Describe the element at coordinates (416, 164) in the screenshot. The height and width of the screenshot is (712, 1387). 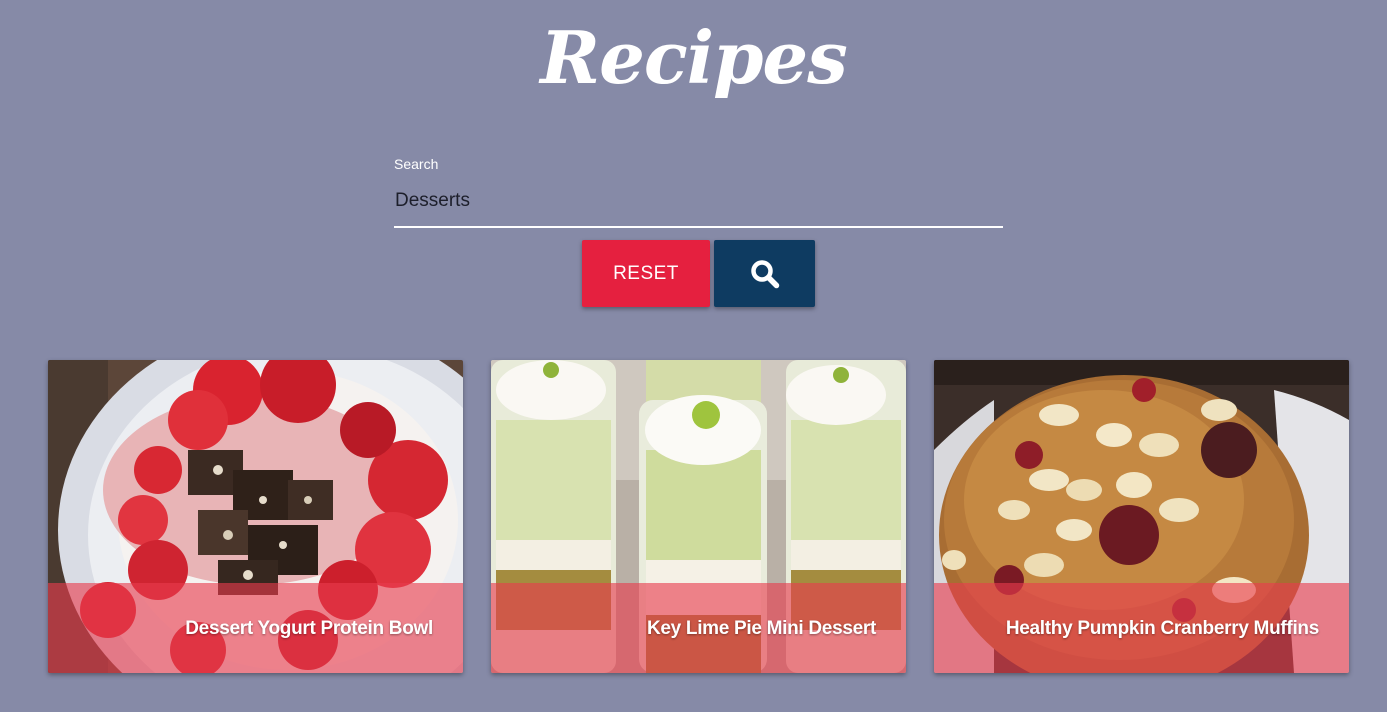
I see `search-label: Search` at that location.